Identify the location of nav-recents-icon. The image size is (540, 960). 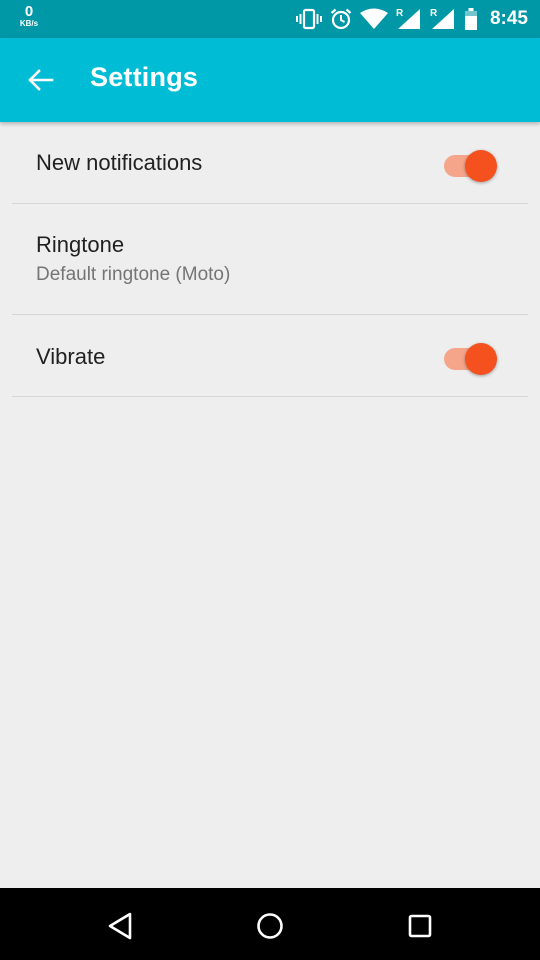
(420, 926).